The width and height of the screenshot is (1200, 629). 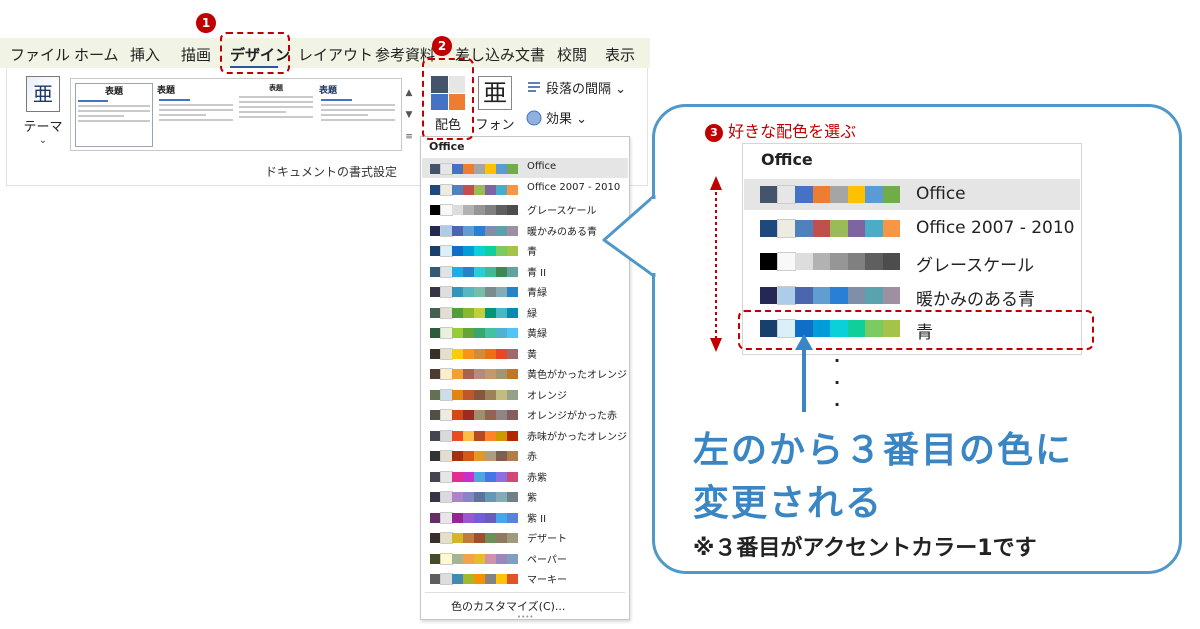 What do you see at coordinates (572, 54) in the screenshot?
I see `tab-8: 校閲` at bounding box center [572, 54].